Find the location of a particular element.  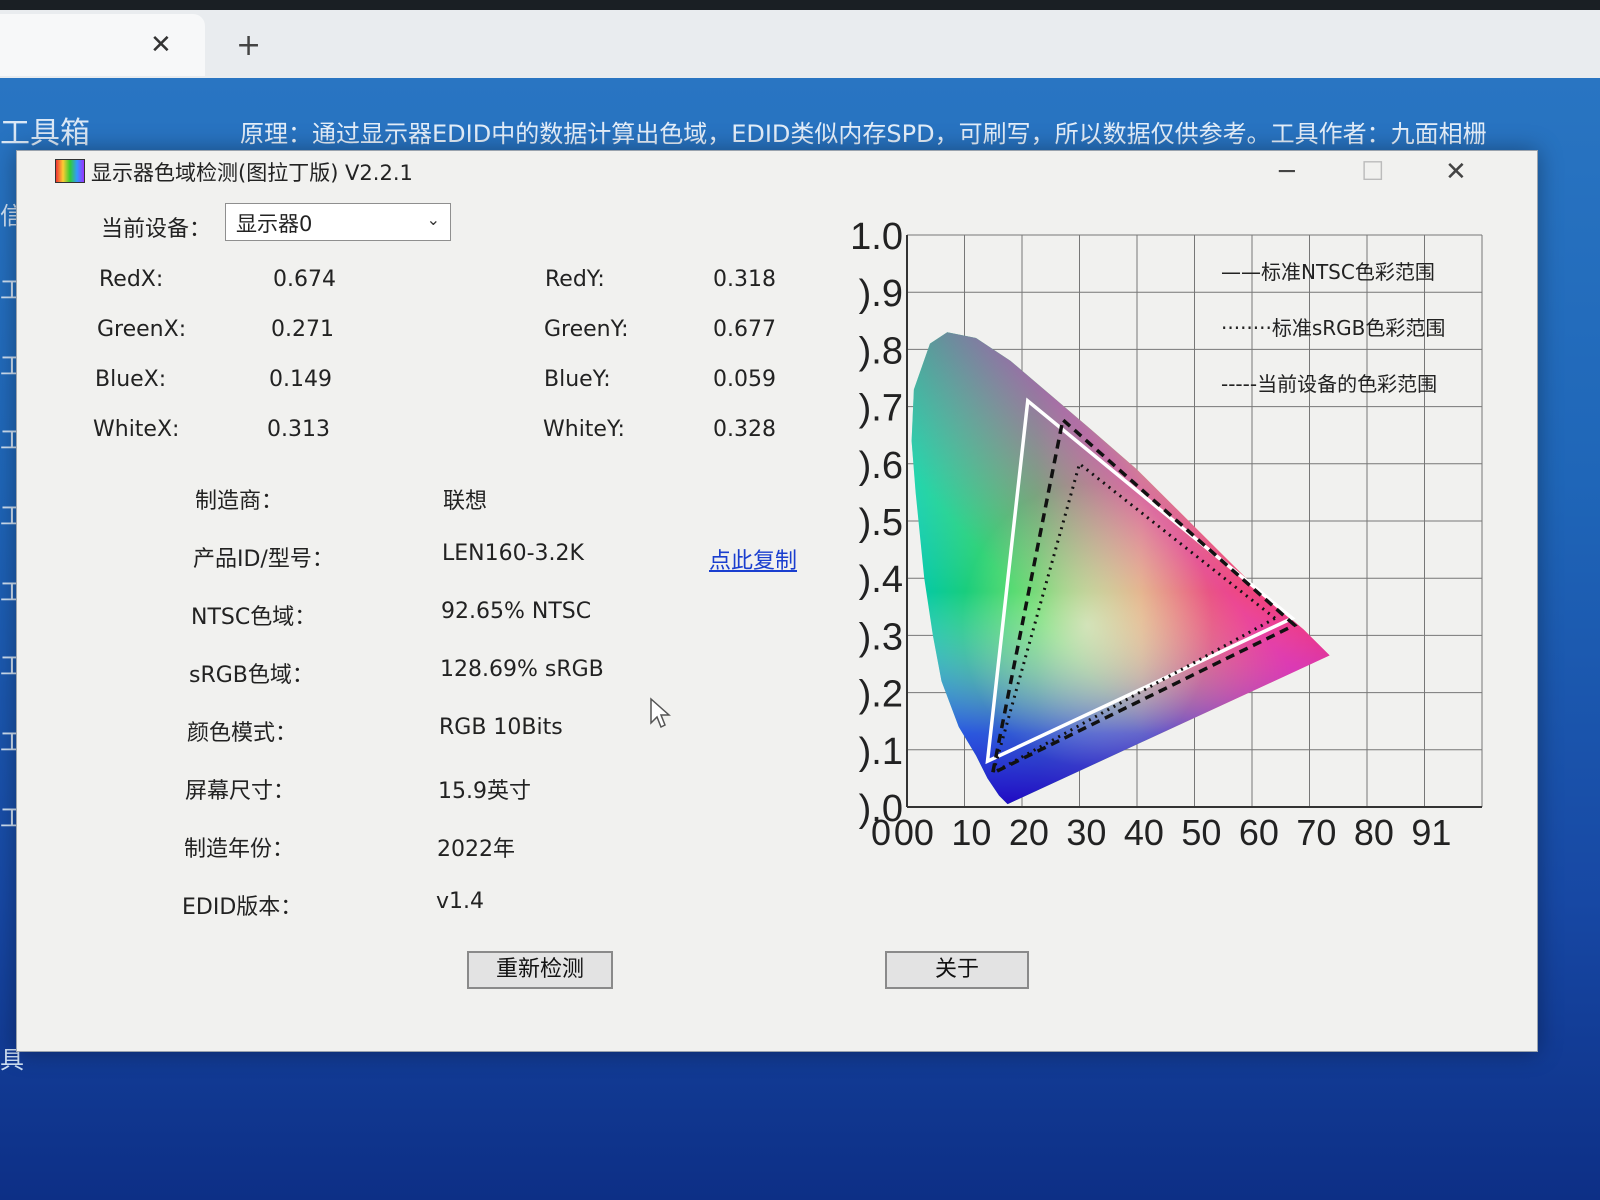

edid-version-label: EDID版本： is located at coordinates (242, 907).